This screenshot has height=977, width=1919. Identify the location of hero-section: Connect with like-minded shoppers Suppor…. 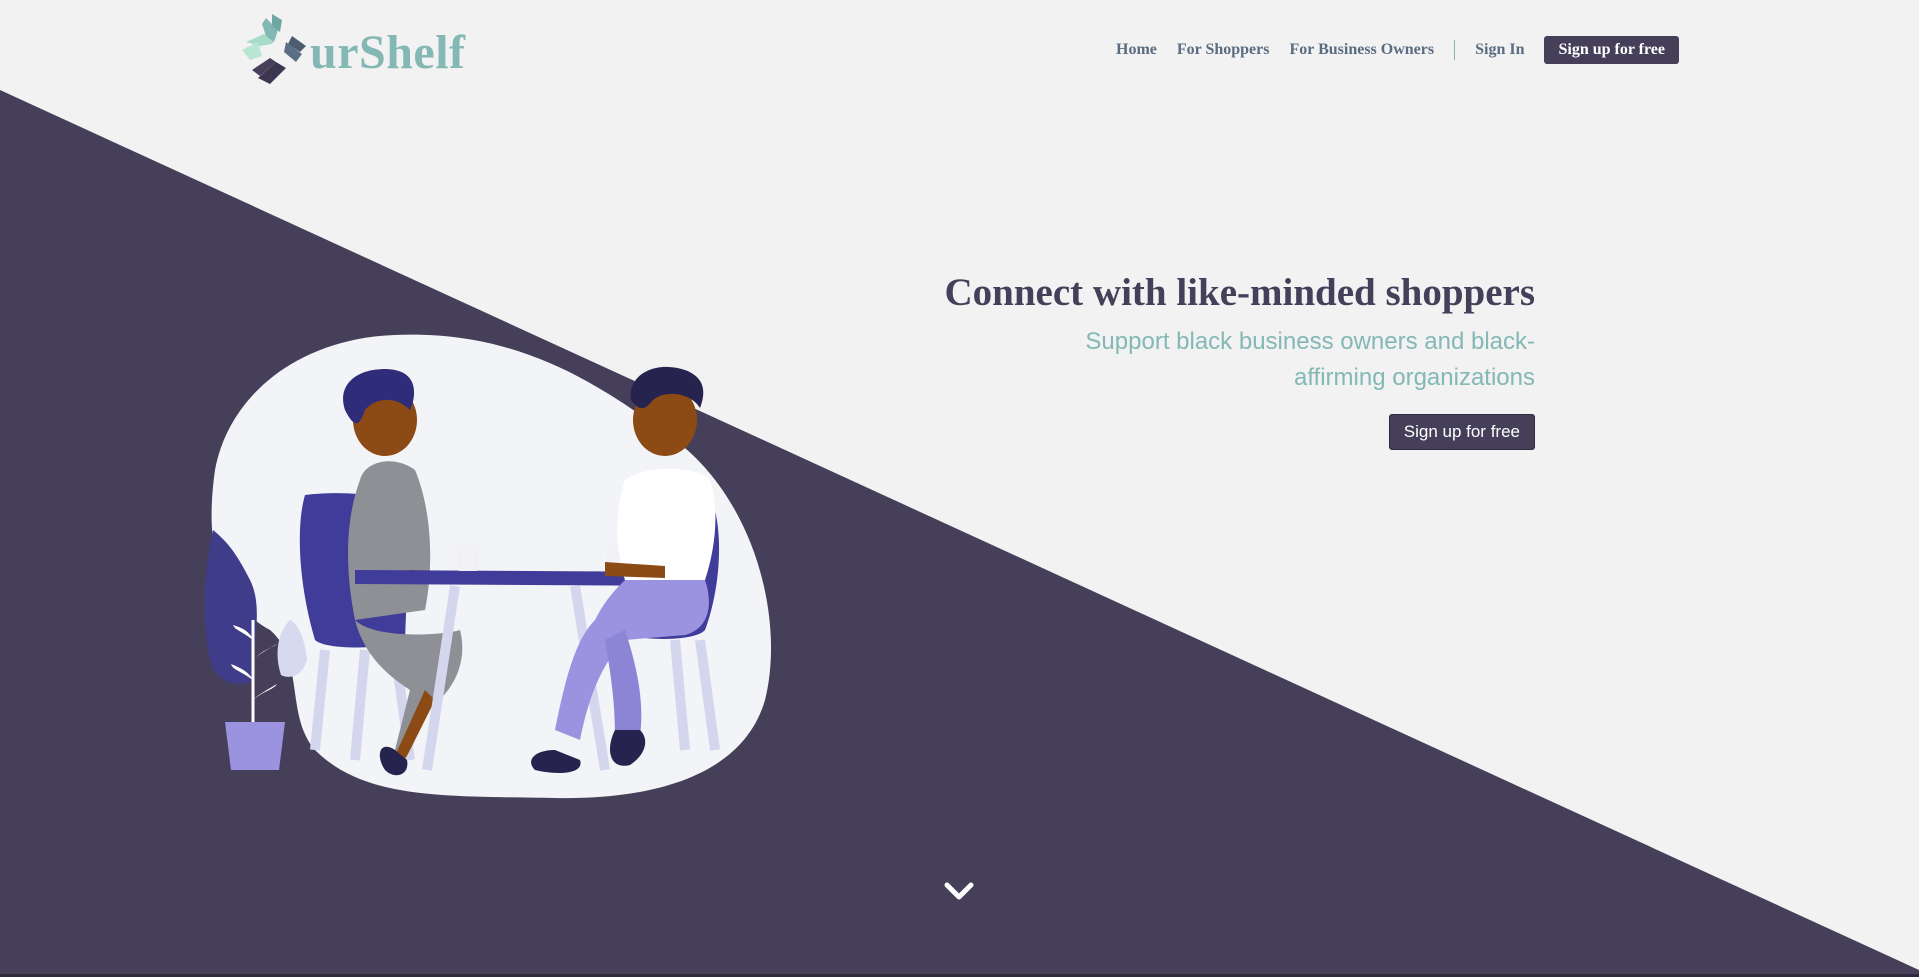
(1185, 359).